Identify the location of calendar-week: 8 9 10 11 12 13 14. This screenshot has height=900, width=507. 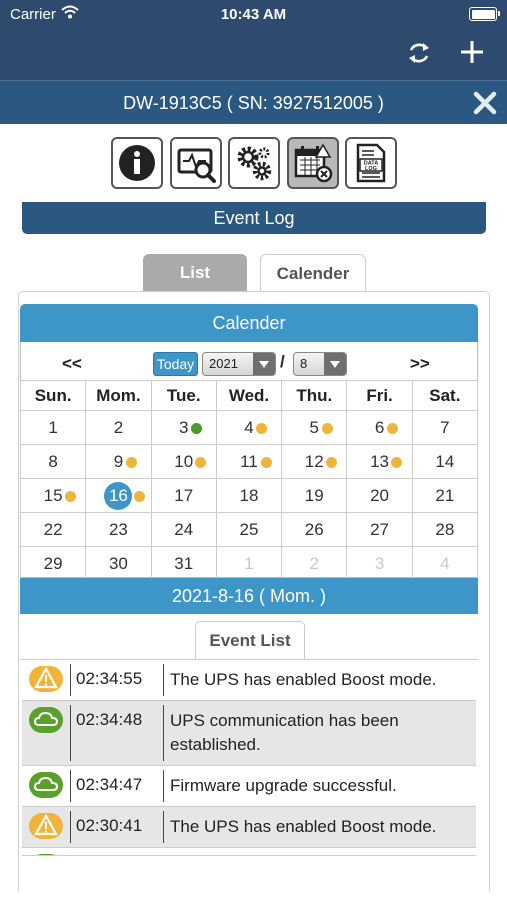
(249, 461).